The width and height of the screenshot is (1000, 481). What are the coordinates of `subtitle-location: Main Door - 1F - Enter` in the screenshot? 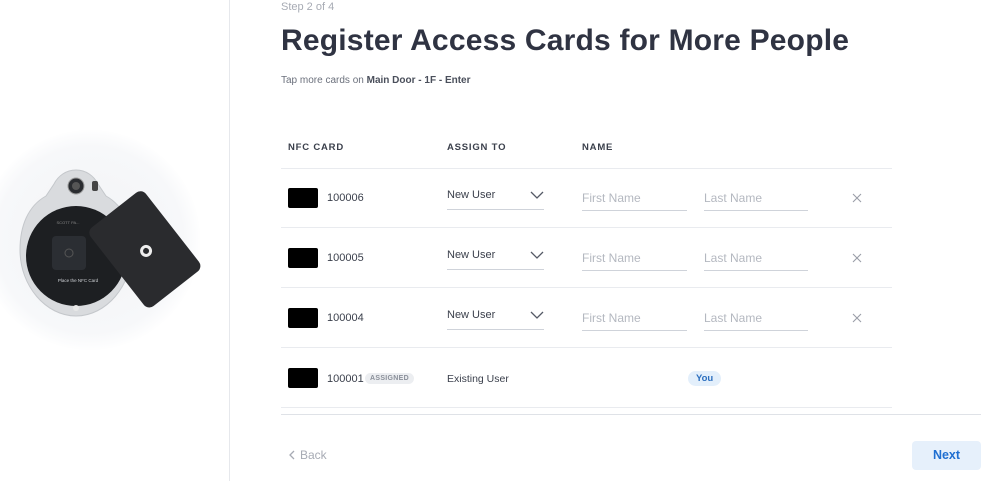 It's located at (418, 80).